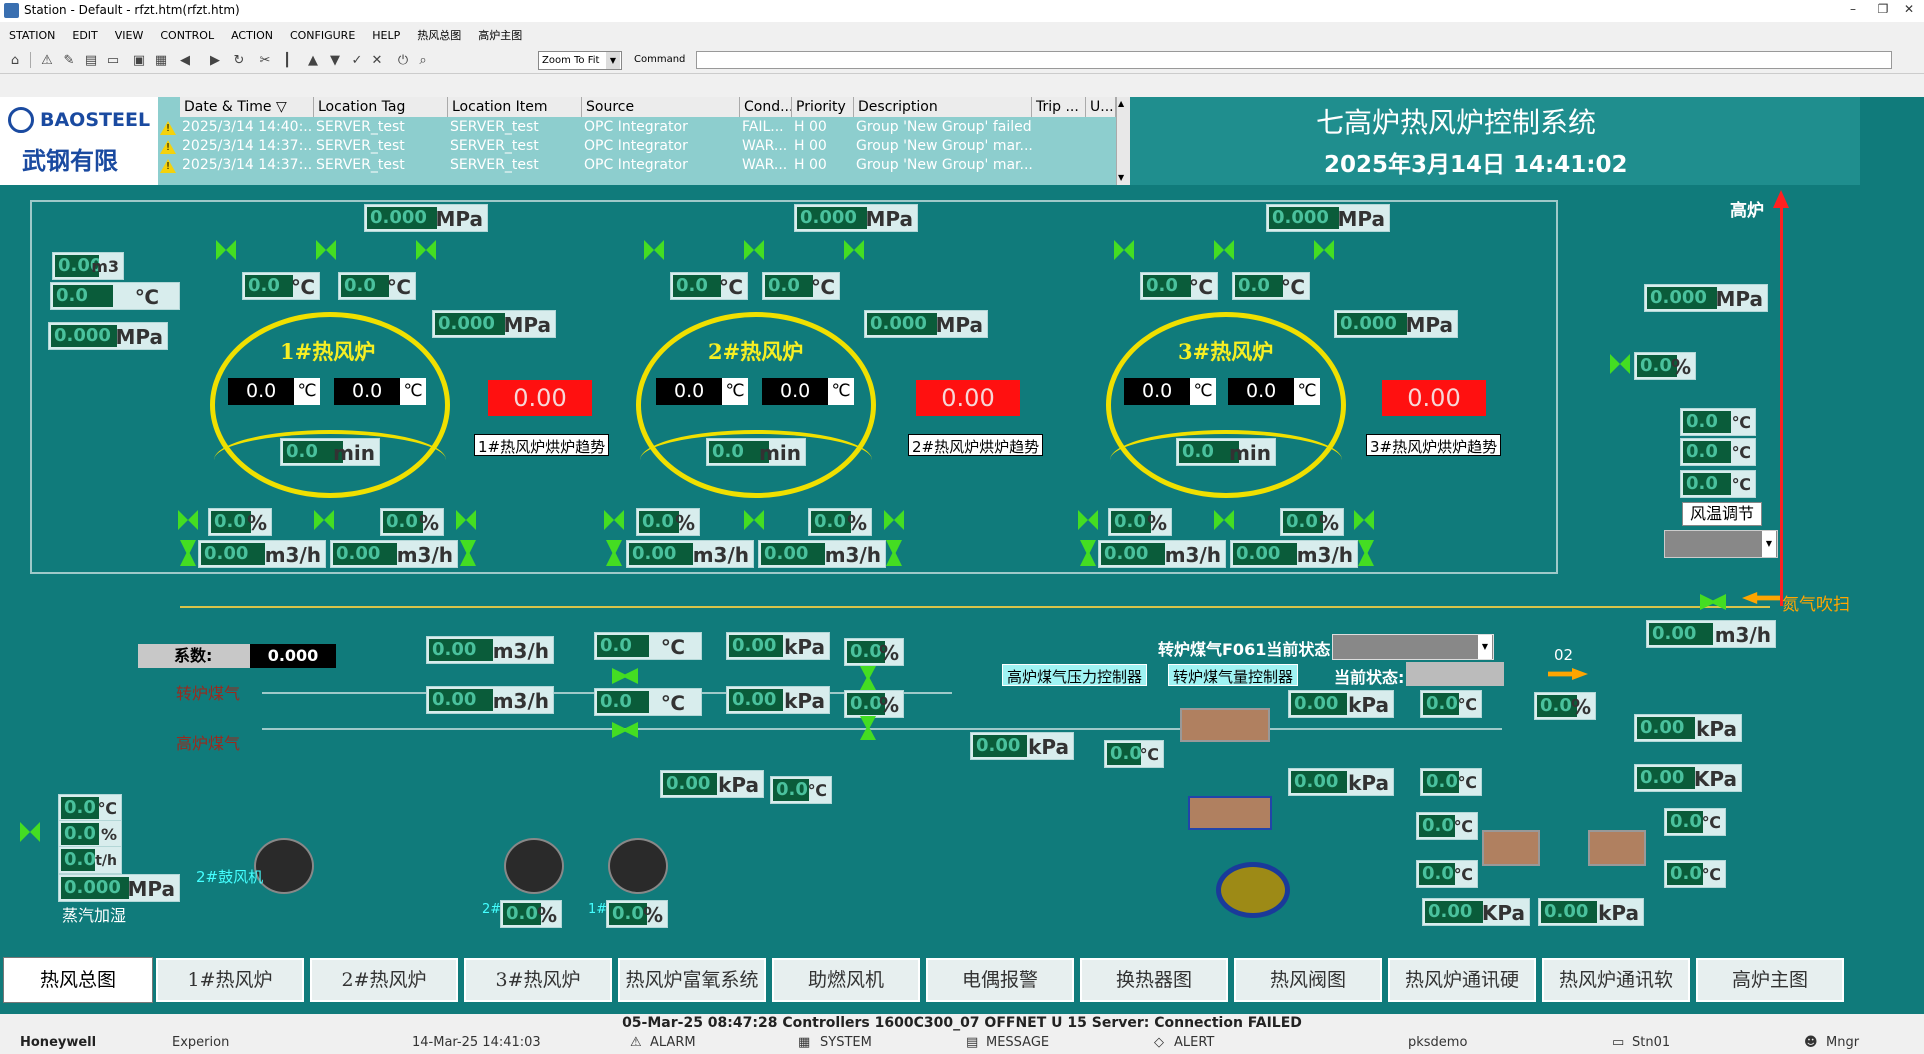  I want to click on back-icon: ◀, so click(185, 60).